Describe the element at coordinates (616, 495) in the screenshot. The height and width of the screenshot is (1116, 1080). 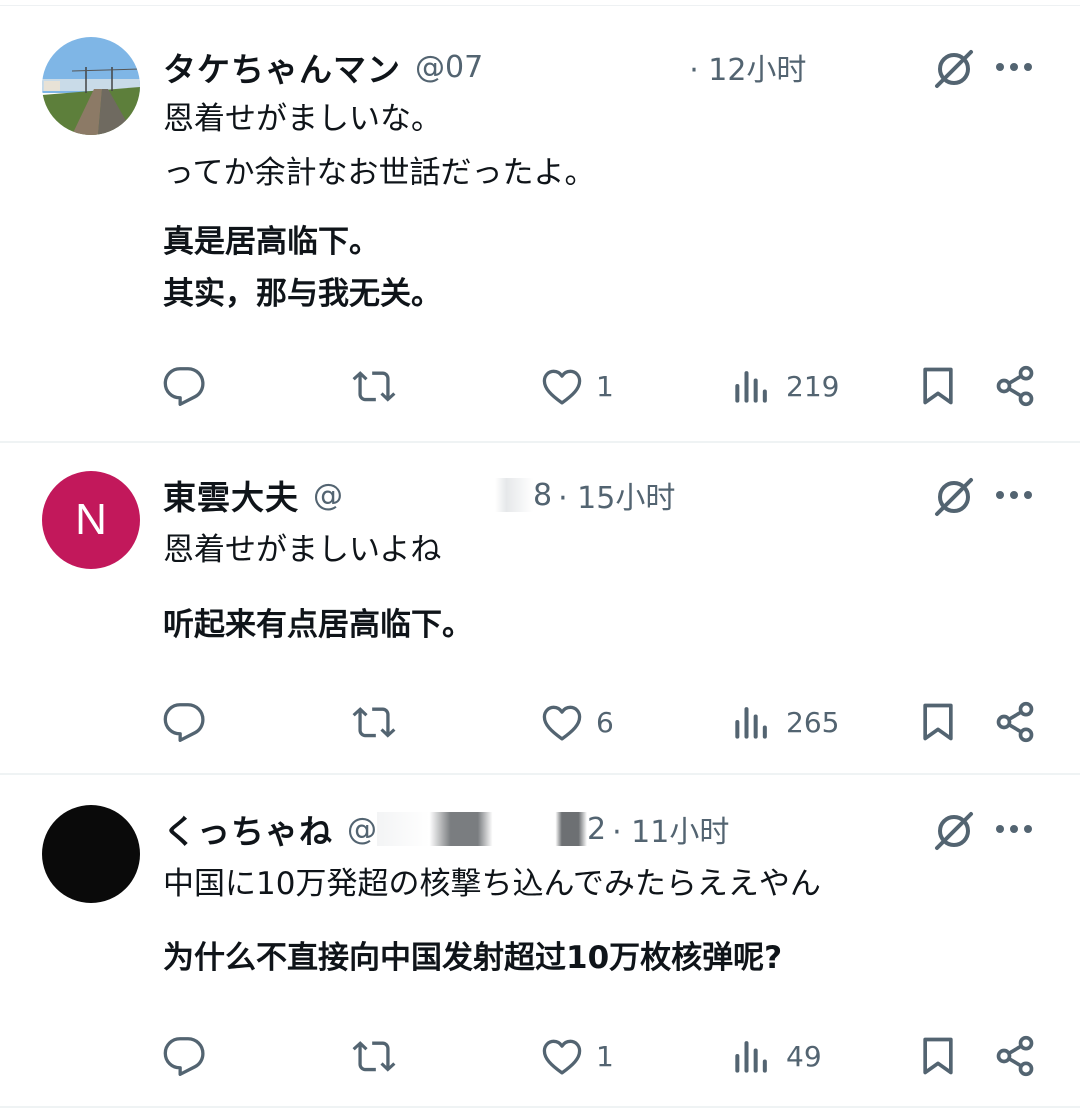
I see `post-timestamp: · 15小时` at that location.